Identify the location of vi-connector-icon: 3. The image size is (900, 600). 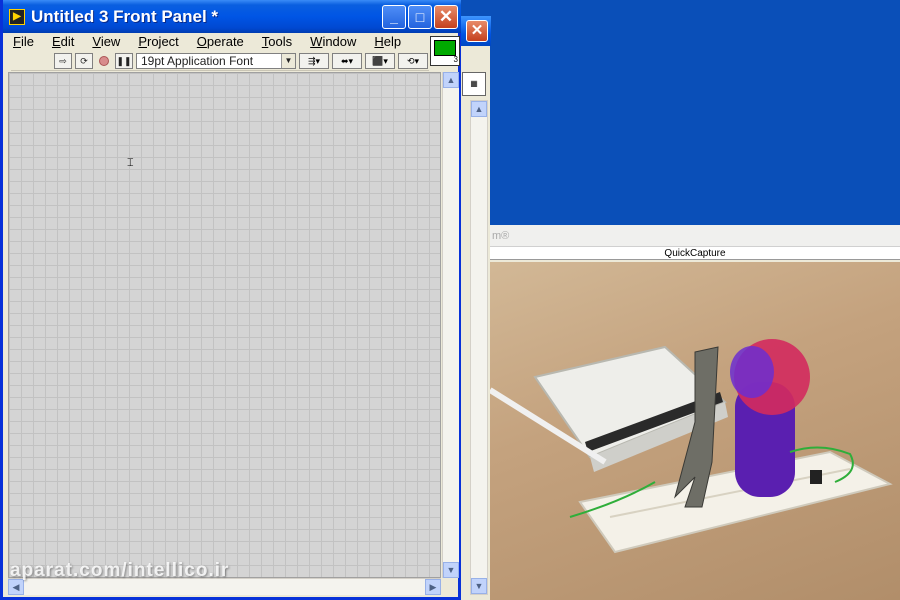
(445, 51).